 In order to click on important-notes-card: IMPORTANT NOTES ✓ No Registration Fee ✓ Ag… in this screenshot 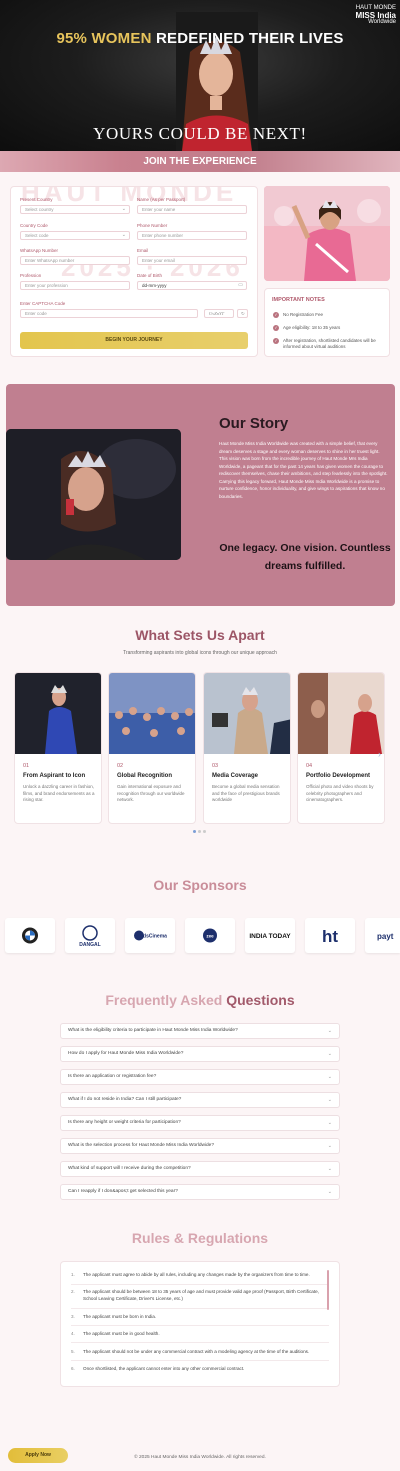, I will do `click(327, 322)`.